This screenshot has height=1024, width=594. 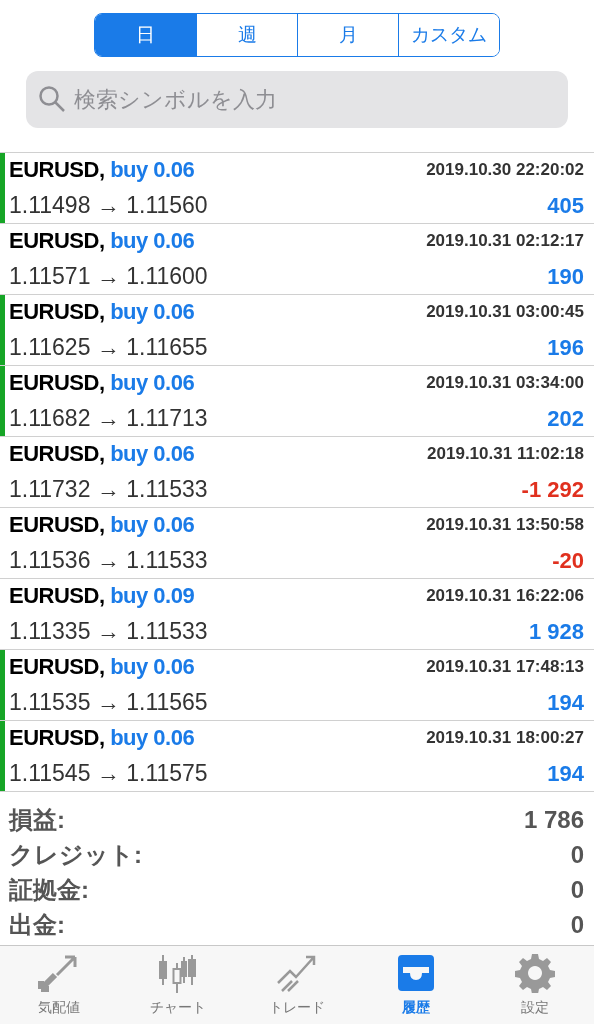 What do you see at coordinates (553, 819) in the screenshot?
I see `summary-value: 1 786` at bounding box center [553, 819].